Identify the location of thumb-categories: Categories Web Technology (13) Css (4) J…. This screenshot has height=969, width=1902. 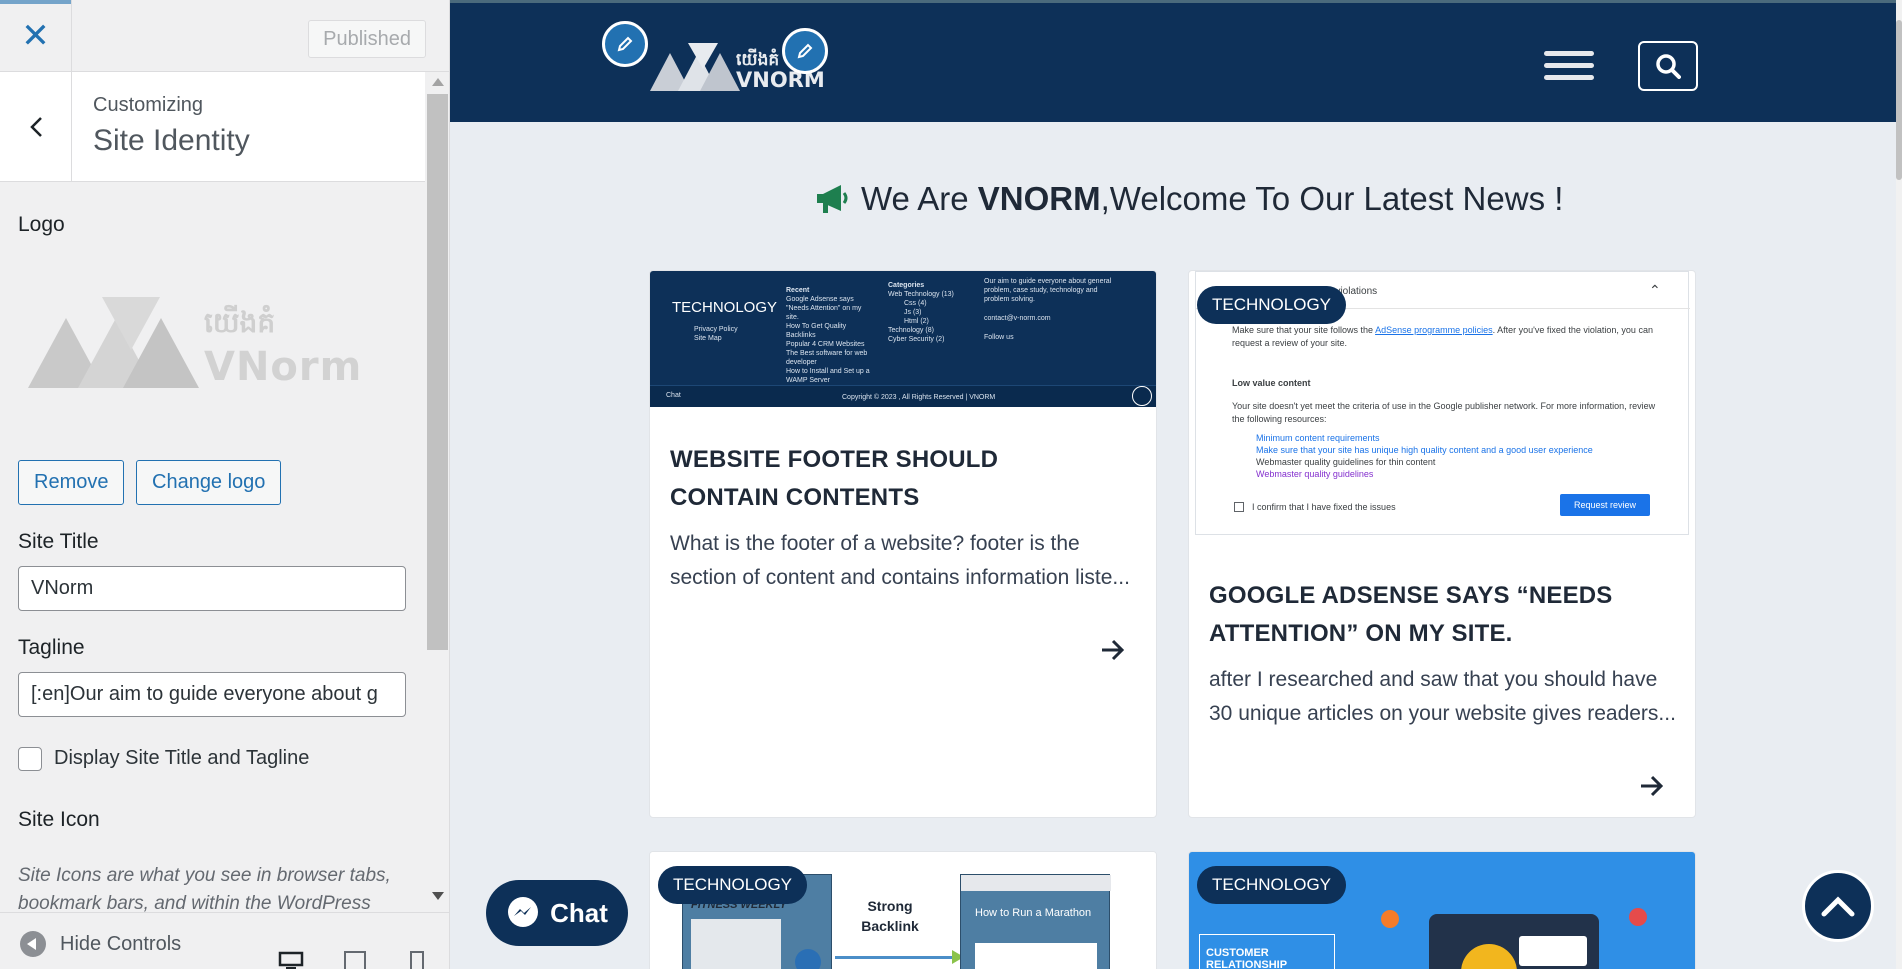
(921, 312).